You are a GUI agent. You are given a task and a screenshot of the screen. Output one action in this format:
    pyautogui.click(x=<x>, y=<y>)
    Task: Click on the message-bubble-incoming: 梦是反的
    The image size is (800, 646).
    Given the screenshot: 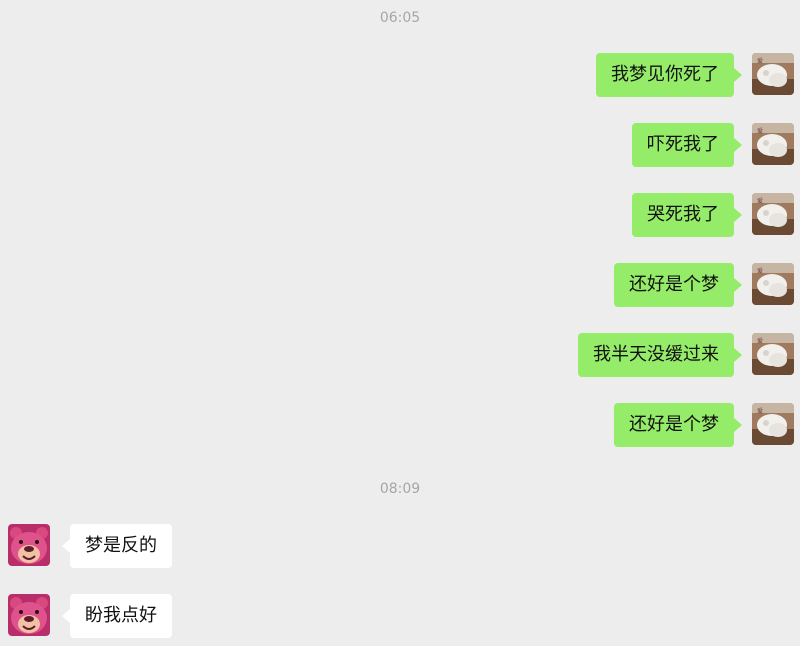 What is the action you would take?
    pyautogui.click(x=117, y=546)
    